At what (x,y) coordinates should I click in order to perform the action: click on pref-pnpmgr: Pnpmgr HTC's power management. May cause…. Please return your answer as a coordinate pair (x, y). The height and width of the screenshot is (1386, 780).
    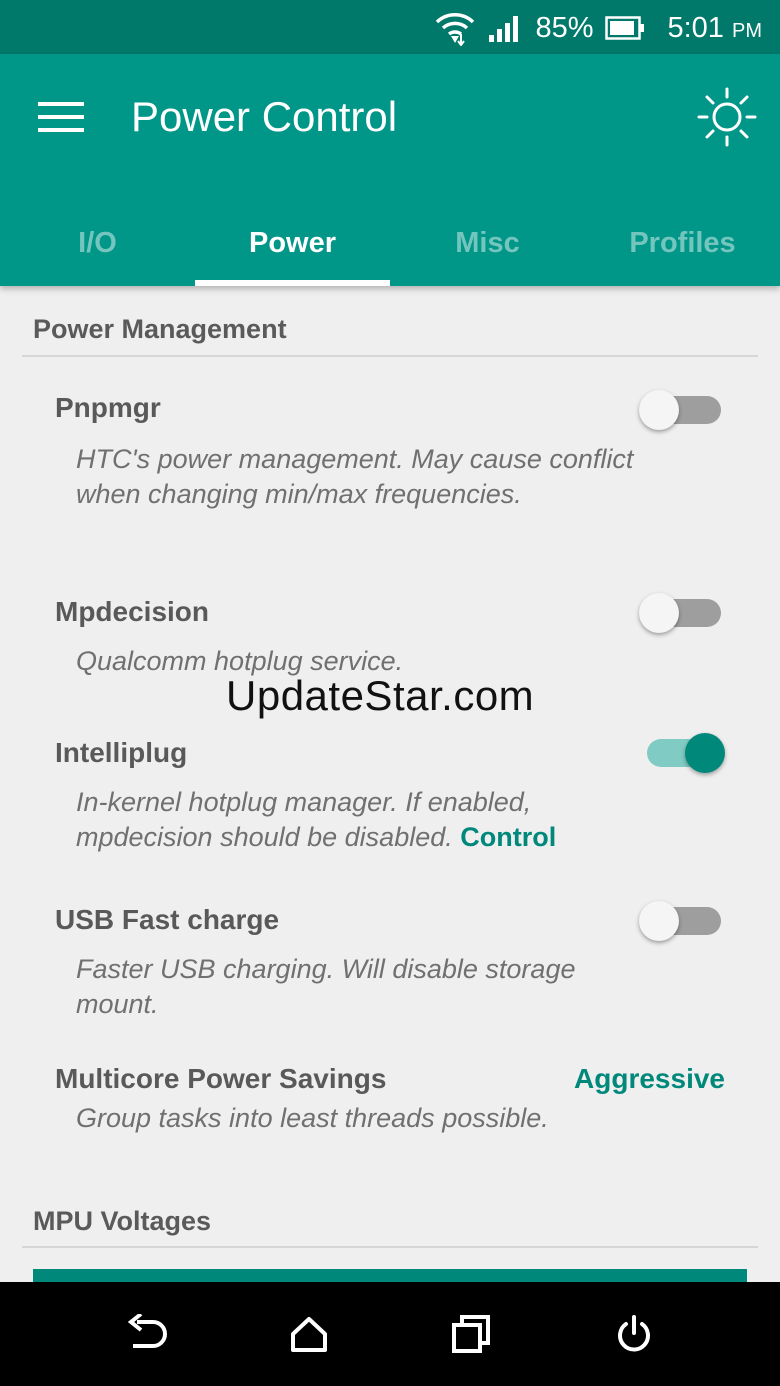
    Looking at the image, I should click on (395, 471).